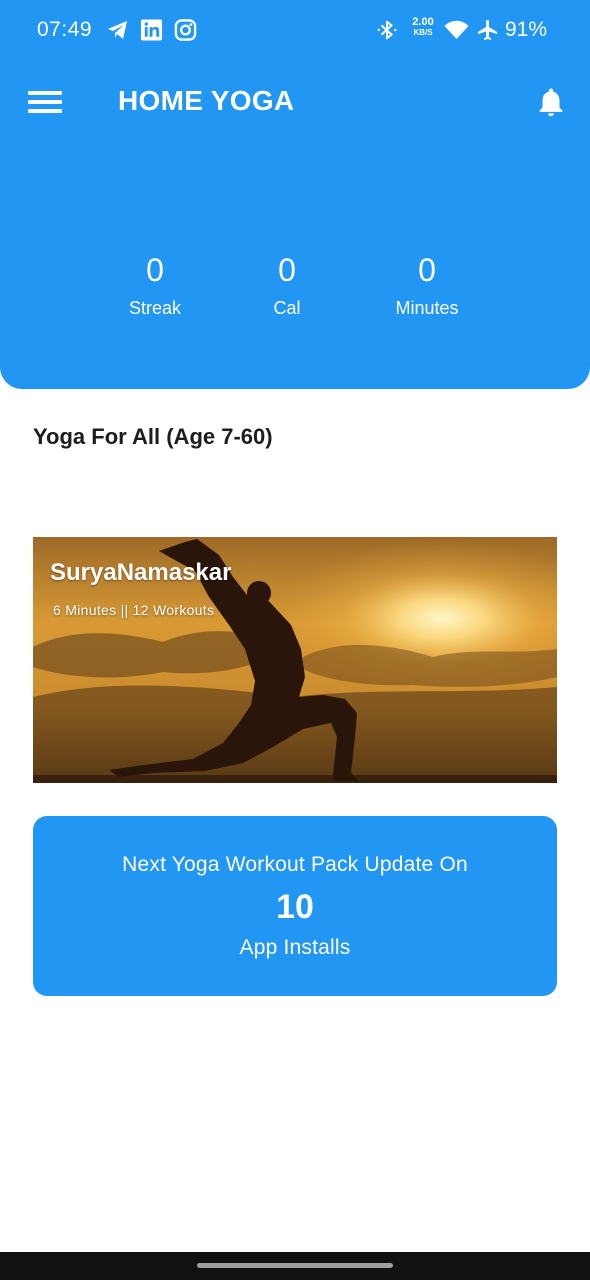 The image size is (590, 1280). What do you see at coordinates (65, 29) in the screenshot?
I see `status-time: 07:49` at bounding box center [65, 29].